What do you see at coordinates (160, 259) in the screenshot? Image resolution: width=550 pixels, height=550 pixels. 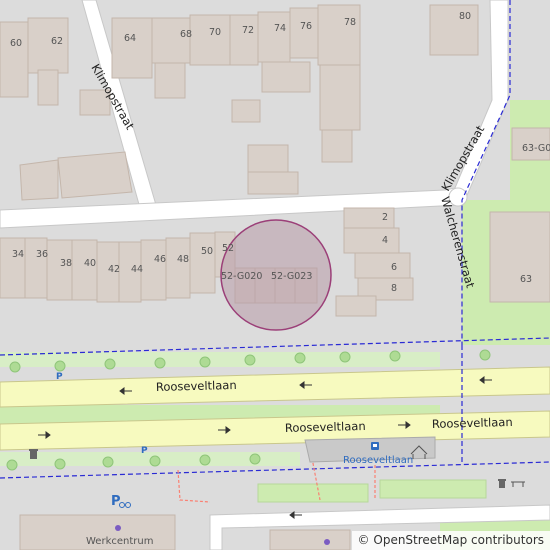 I see `house-number: 46` at bounding box center [160, 259].